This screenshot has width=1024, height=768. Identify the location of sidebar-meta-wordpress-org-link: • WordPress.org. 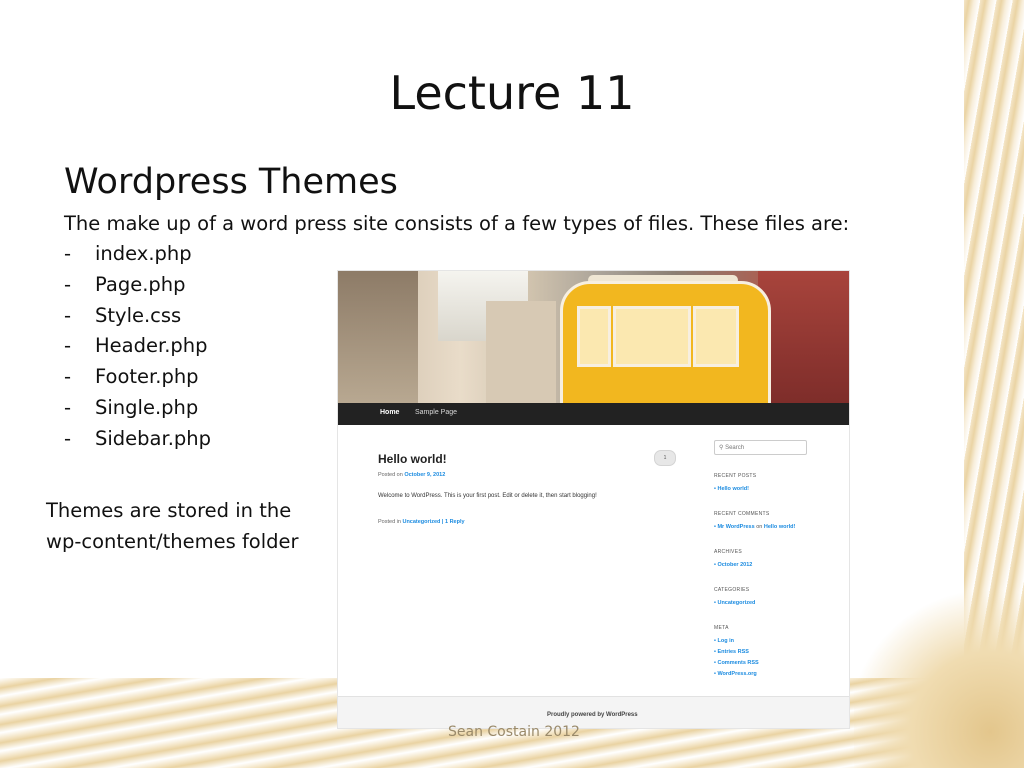
(735, 674).